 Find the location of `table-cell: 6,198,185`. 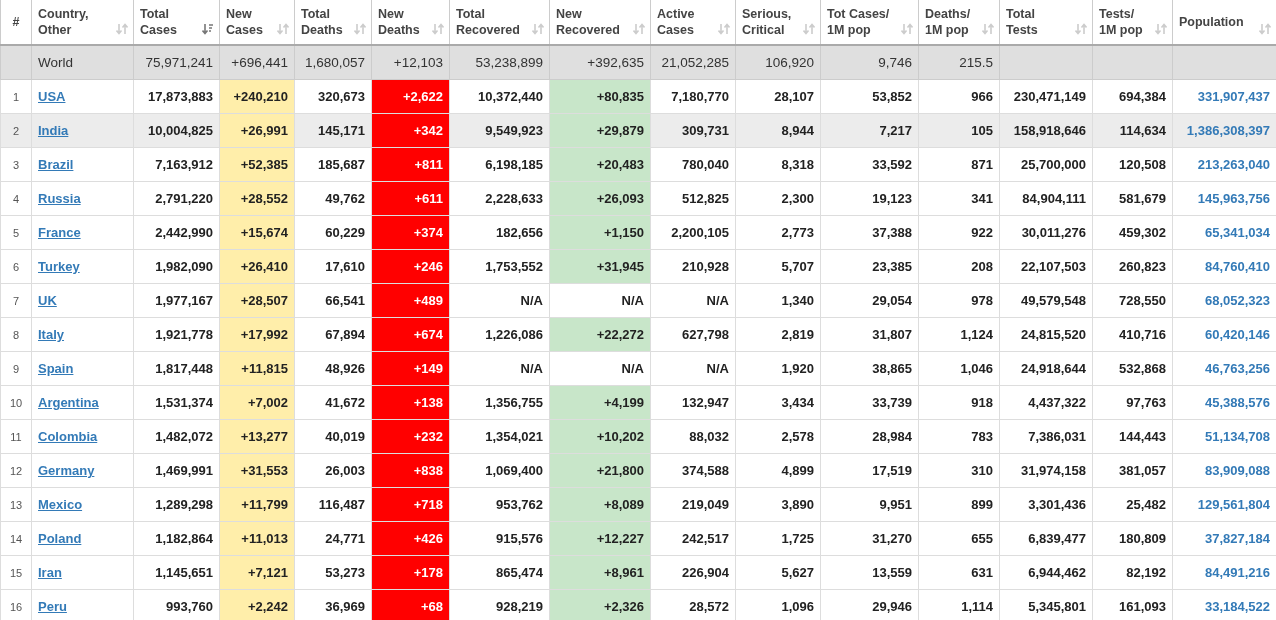

table-cell: 6,198,185 is located at coordinates (499, 164).